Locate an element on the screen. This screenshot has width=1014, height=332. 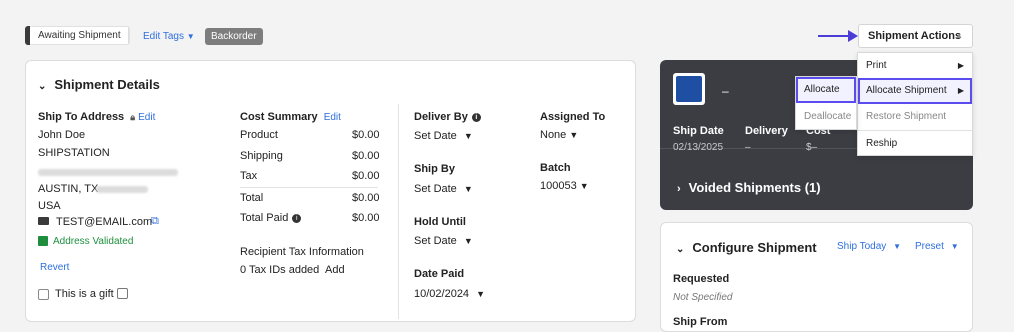
voided-shipments-label: Voided Shipments (1) is located at coordinates (754, 187).